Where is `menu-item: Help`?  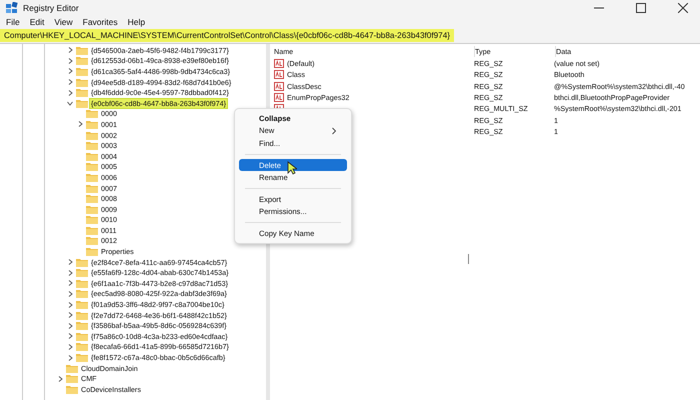
menu-item: Help is located at coordinates (137, 21).